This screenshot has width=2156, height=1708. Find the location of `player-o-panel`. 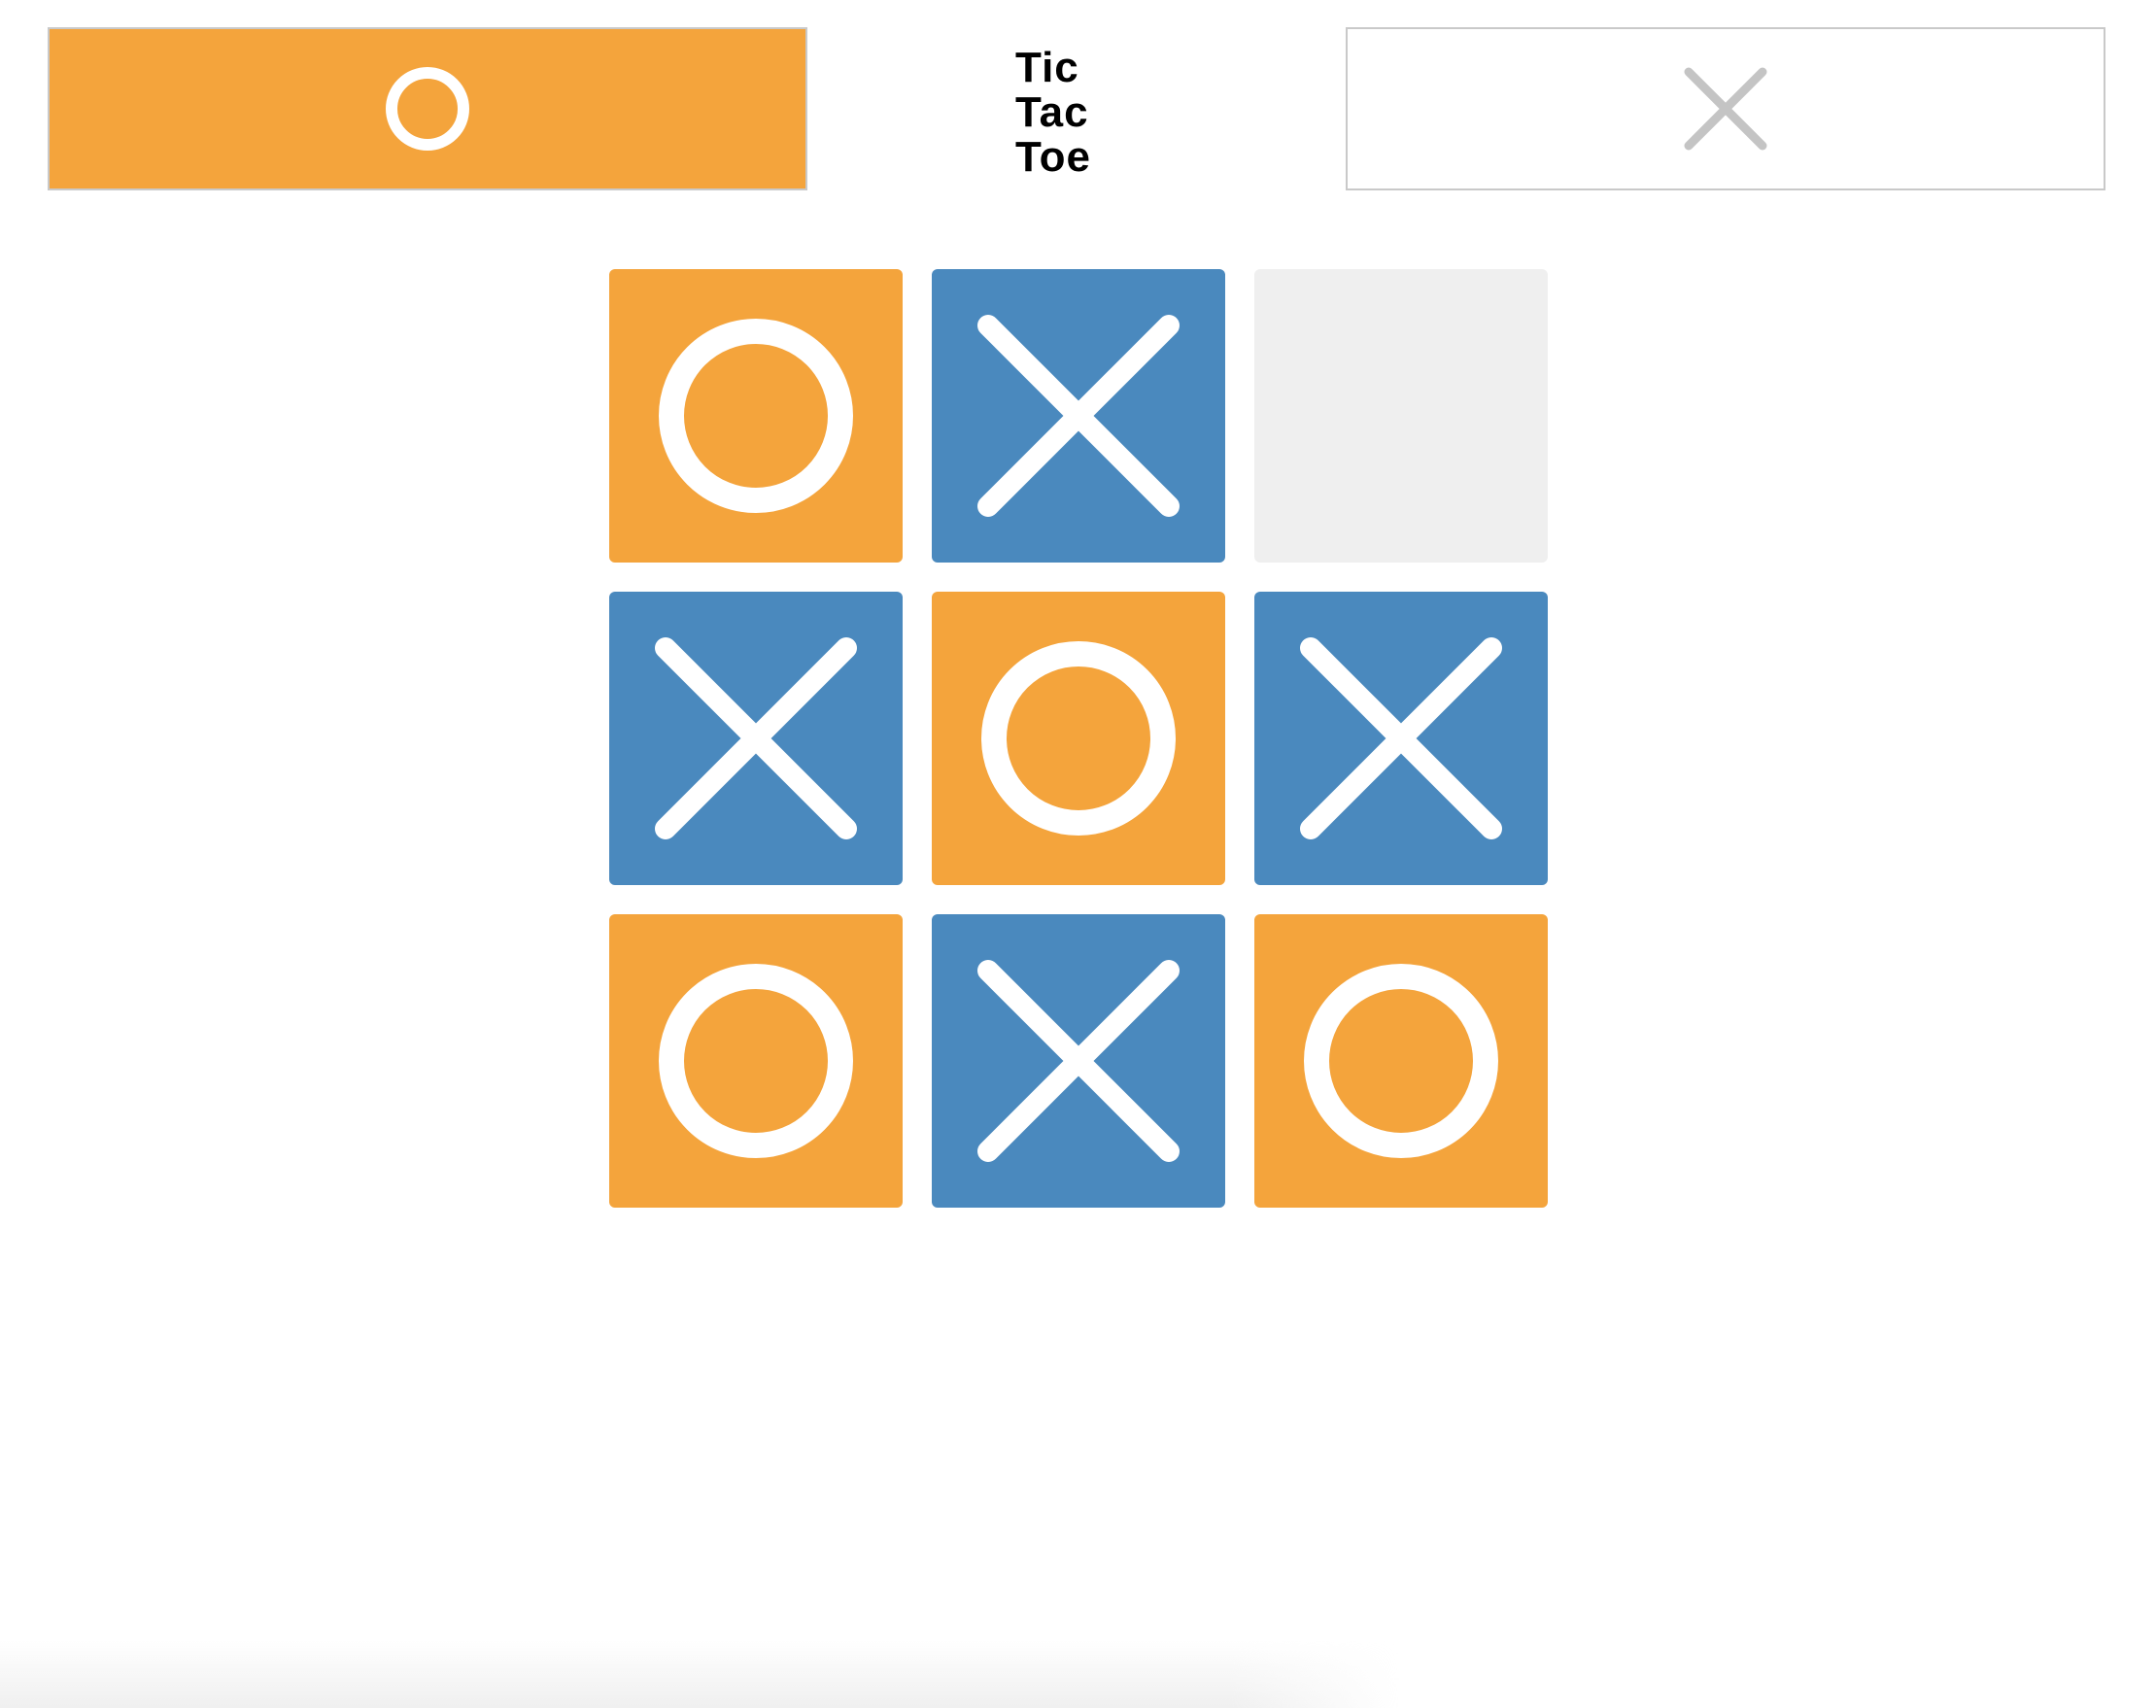

player-o-panel is located at coordinates (427, 108).